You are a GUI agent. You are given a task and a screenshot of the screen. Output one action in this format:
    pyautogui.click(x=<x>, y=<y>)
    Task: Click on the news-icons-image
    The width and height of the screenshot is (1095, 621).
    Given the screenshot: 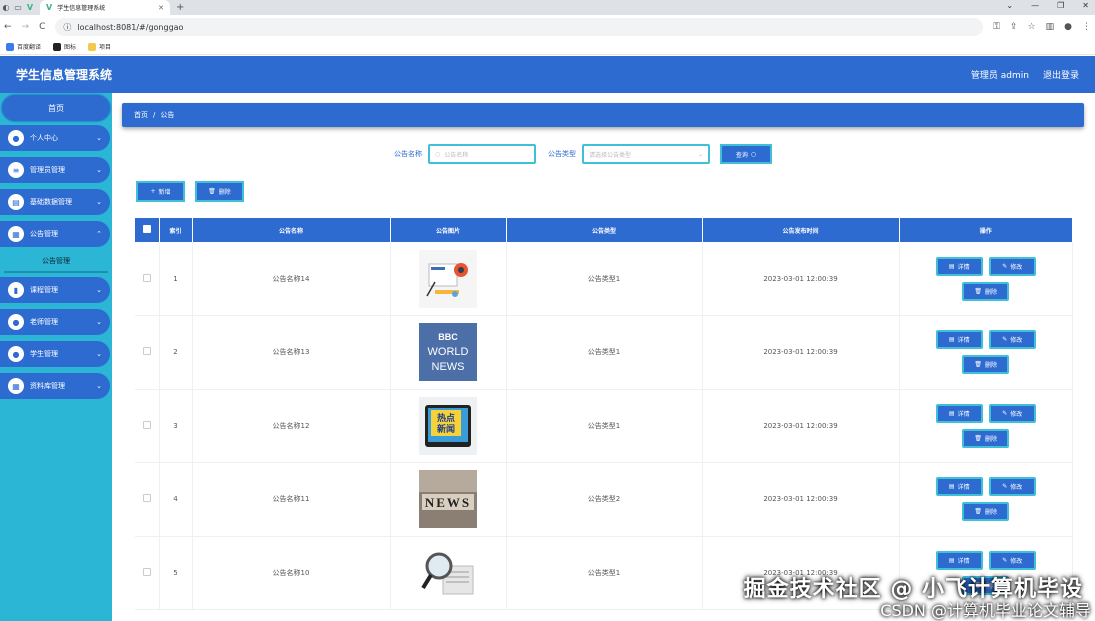 What is the action you would take?
    pyautogui.click(x=448, y=278)
    